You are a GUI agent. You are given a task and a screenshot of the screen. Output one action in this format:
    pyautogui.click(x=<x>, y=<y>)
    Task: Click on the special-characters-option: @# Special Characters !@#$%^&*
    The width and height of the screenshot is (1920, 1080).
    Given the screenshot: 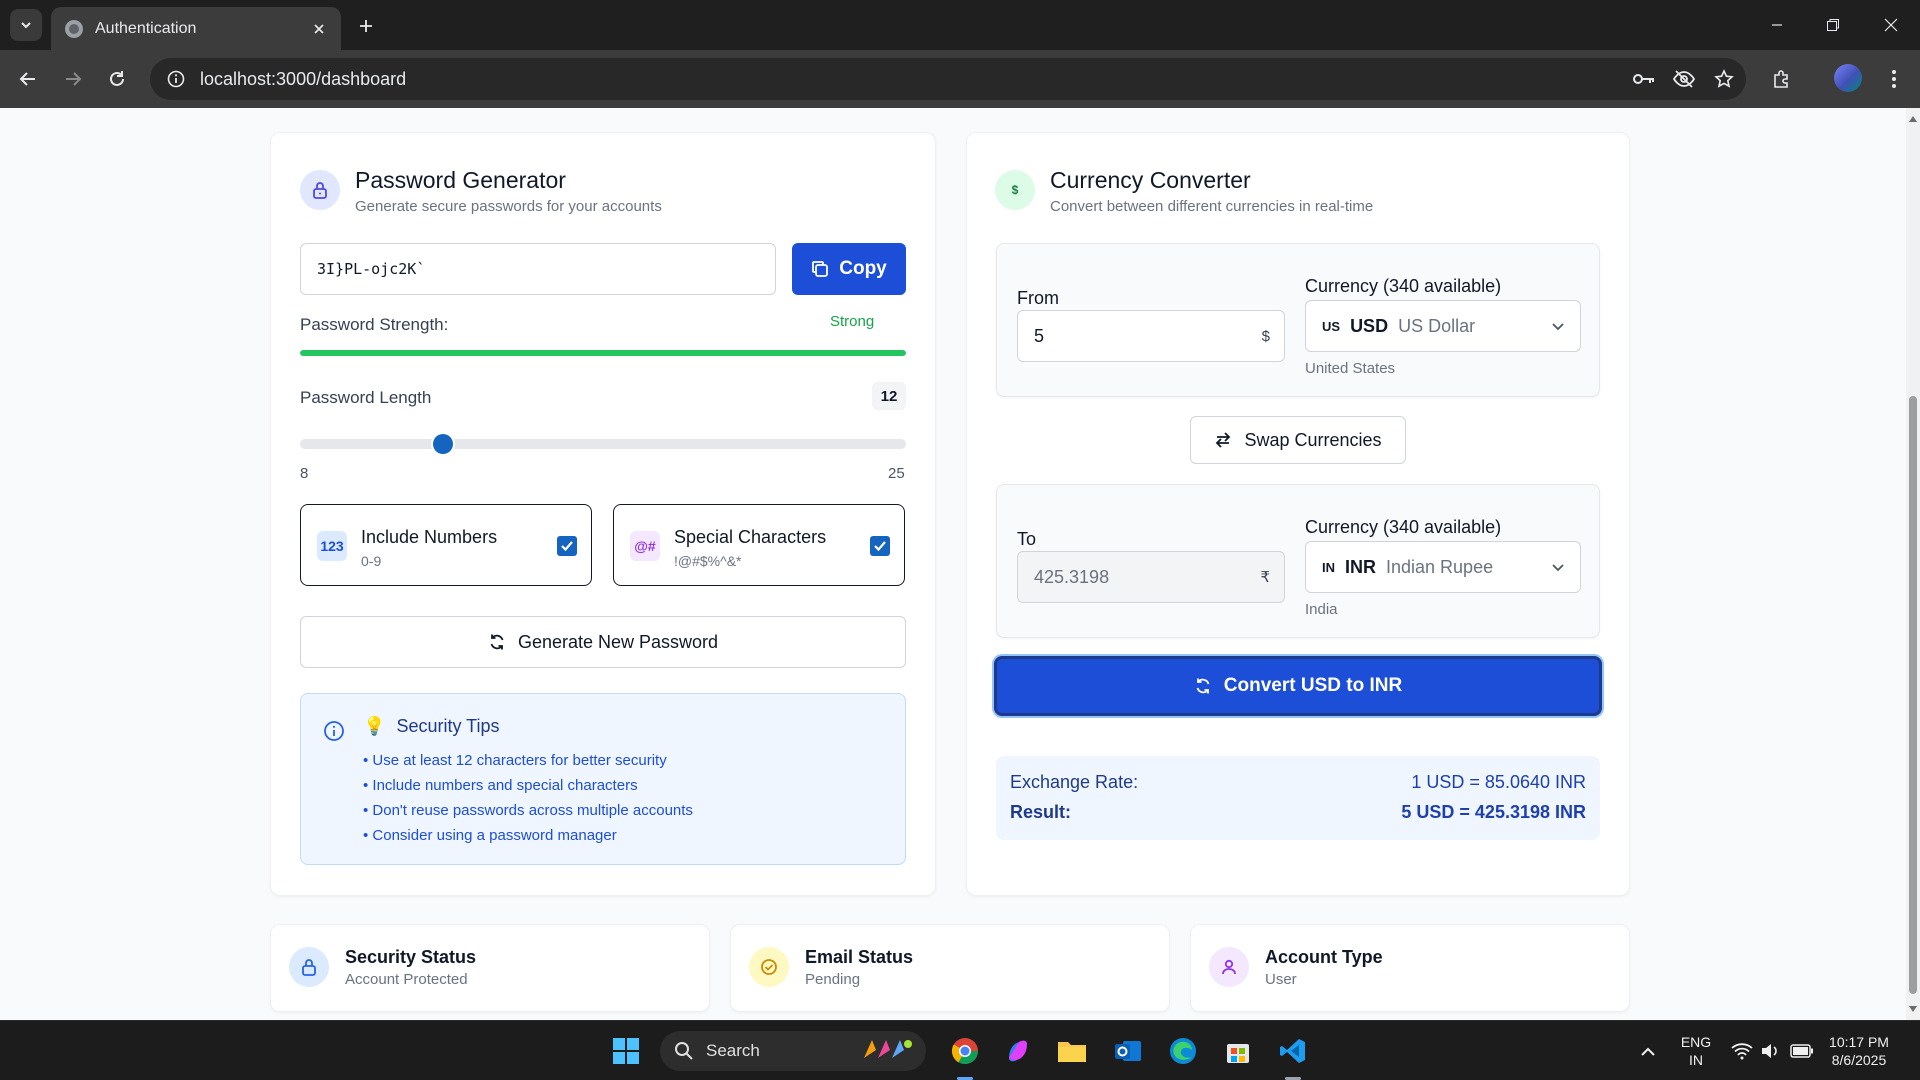 What is the action you would take?
    pyautogui.click(x=759, y=545)
    